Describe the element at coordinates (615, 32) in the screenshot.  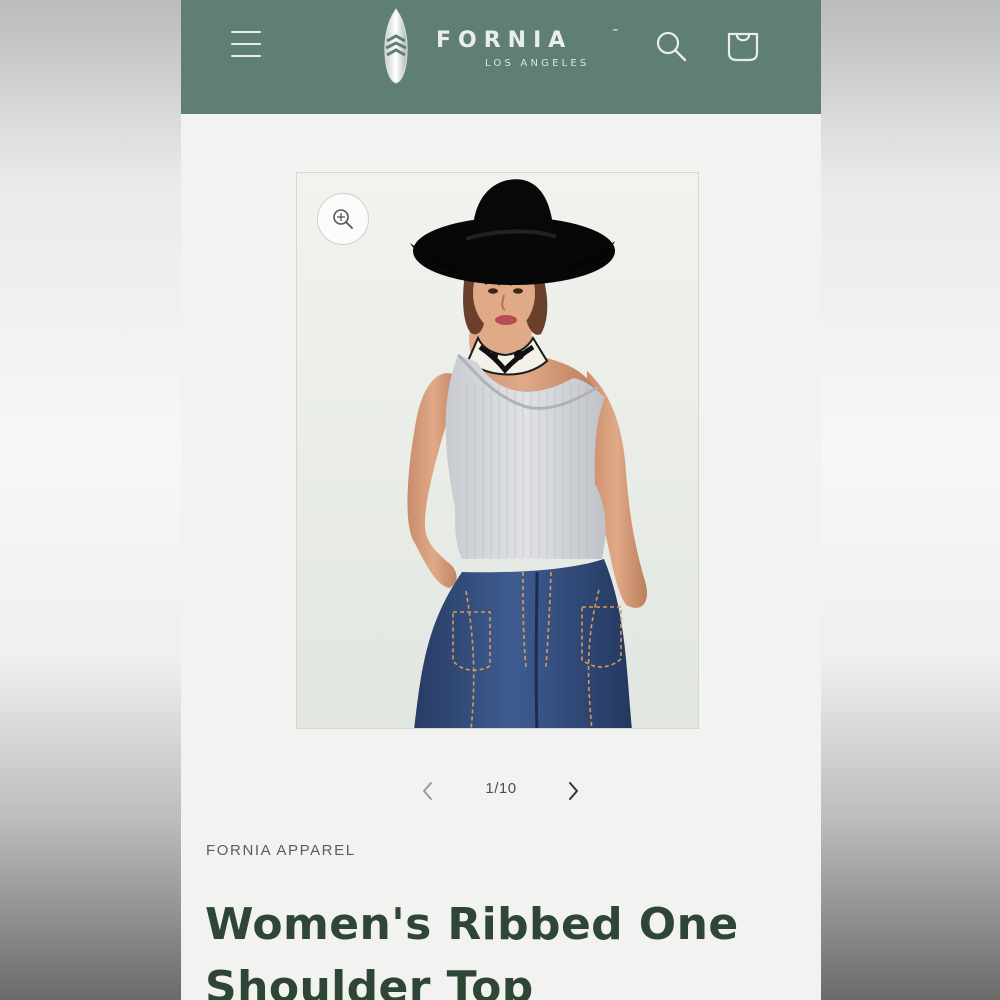
I see `trademark-symbol: ™` at that location.